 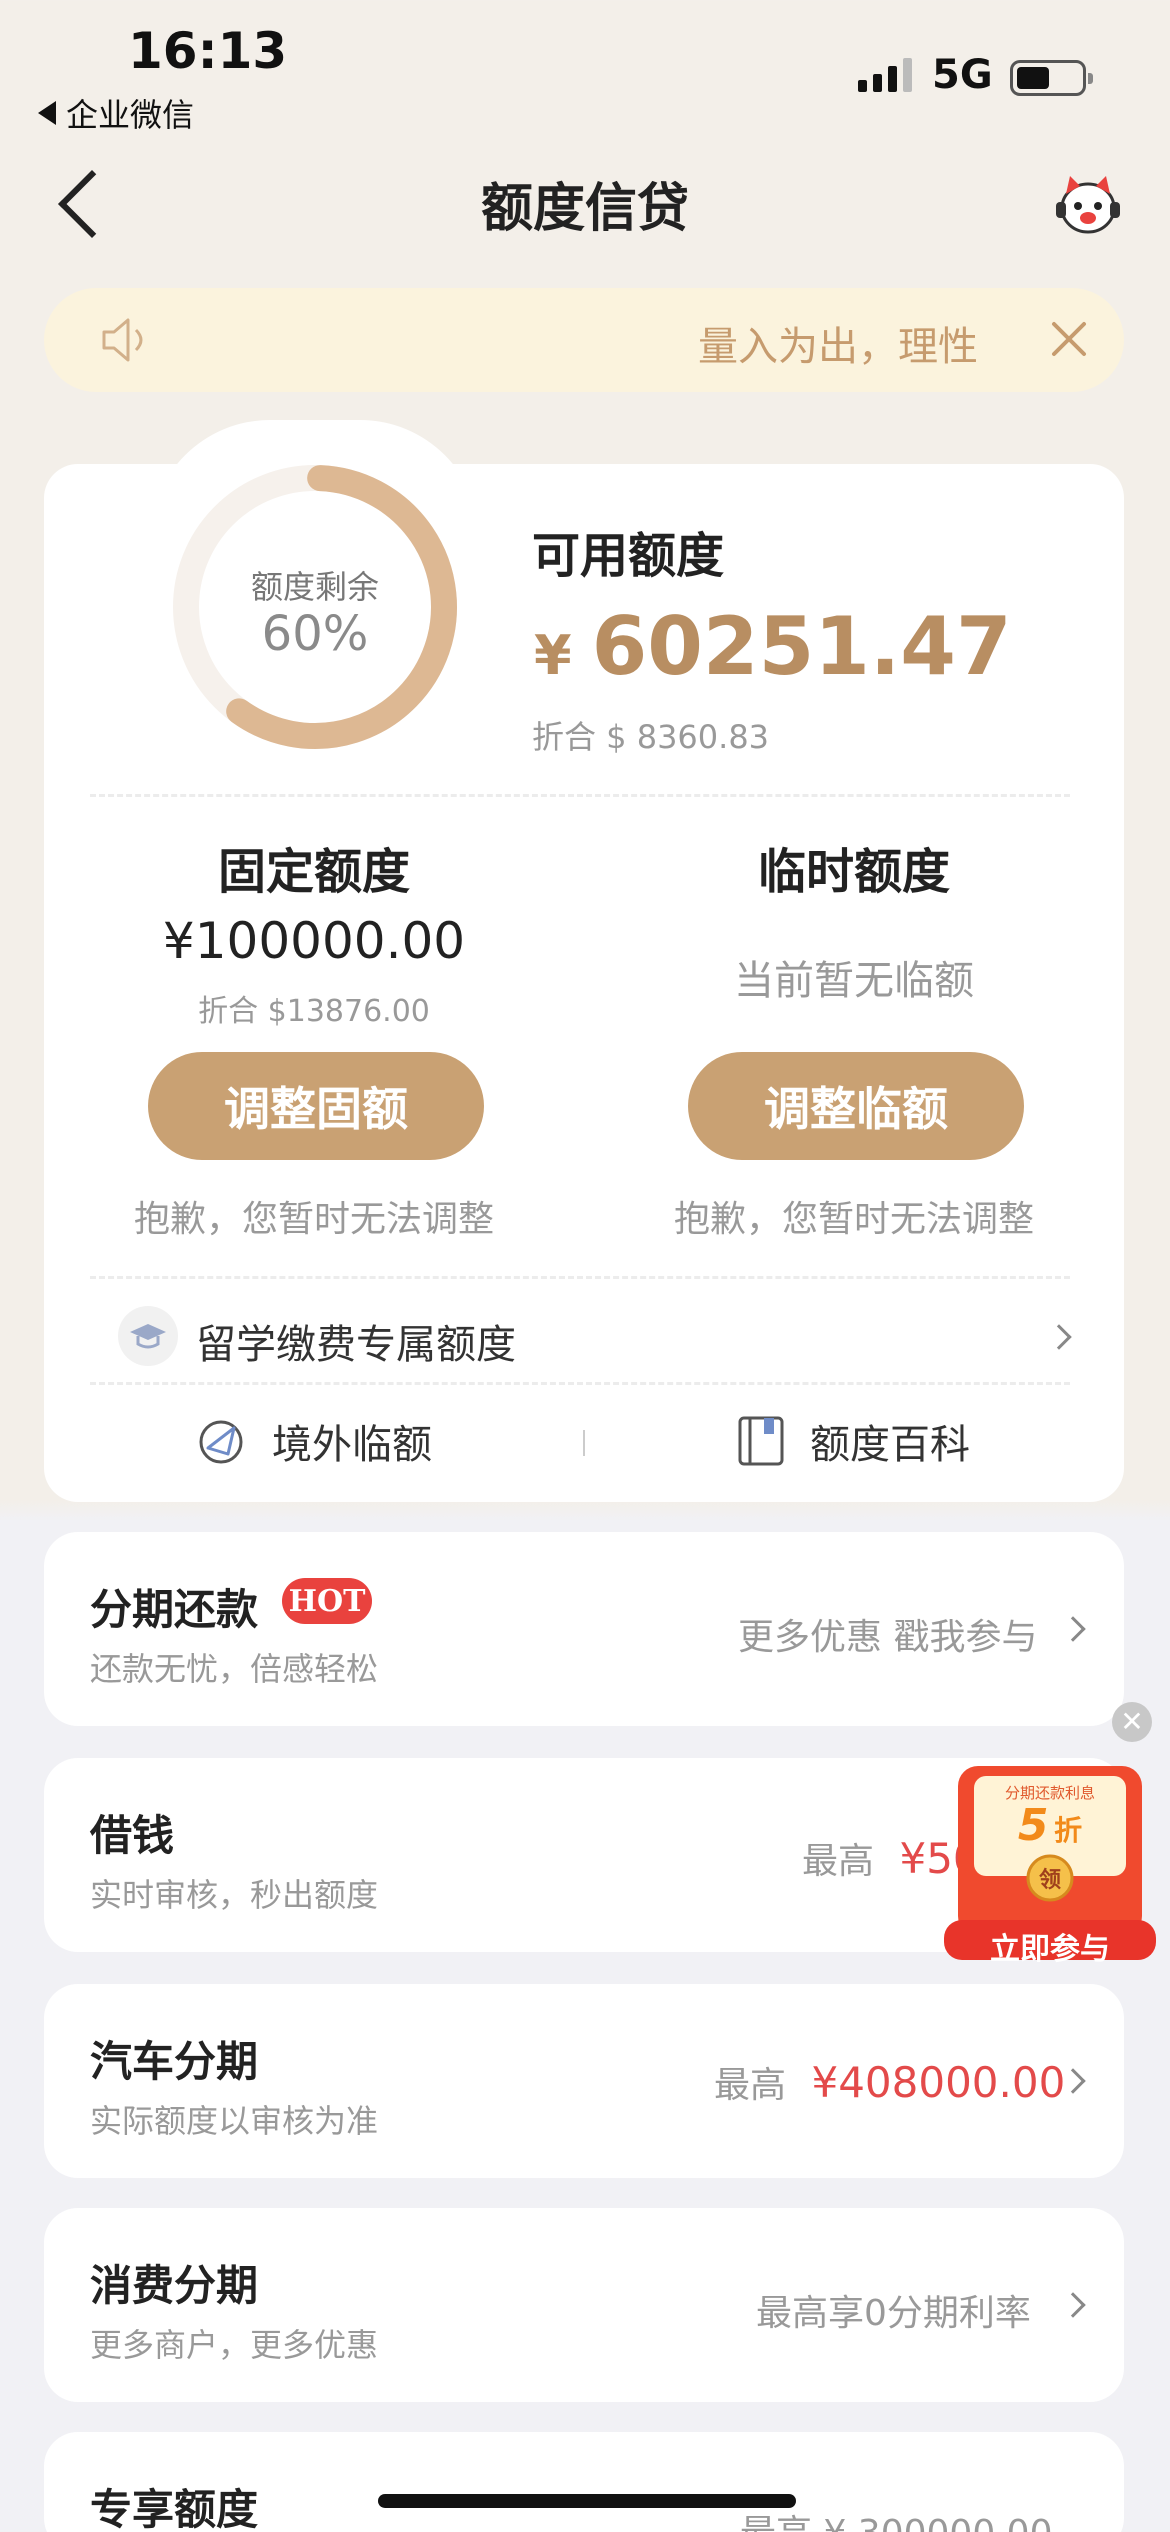 What do you see at coordinates (628, 556) in the screenshot?
I see `available-title: 可用额度` at bounding box center [628, 556].